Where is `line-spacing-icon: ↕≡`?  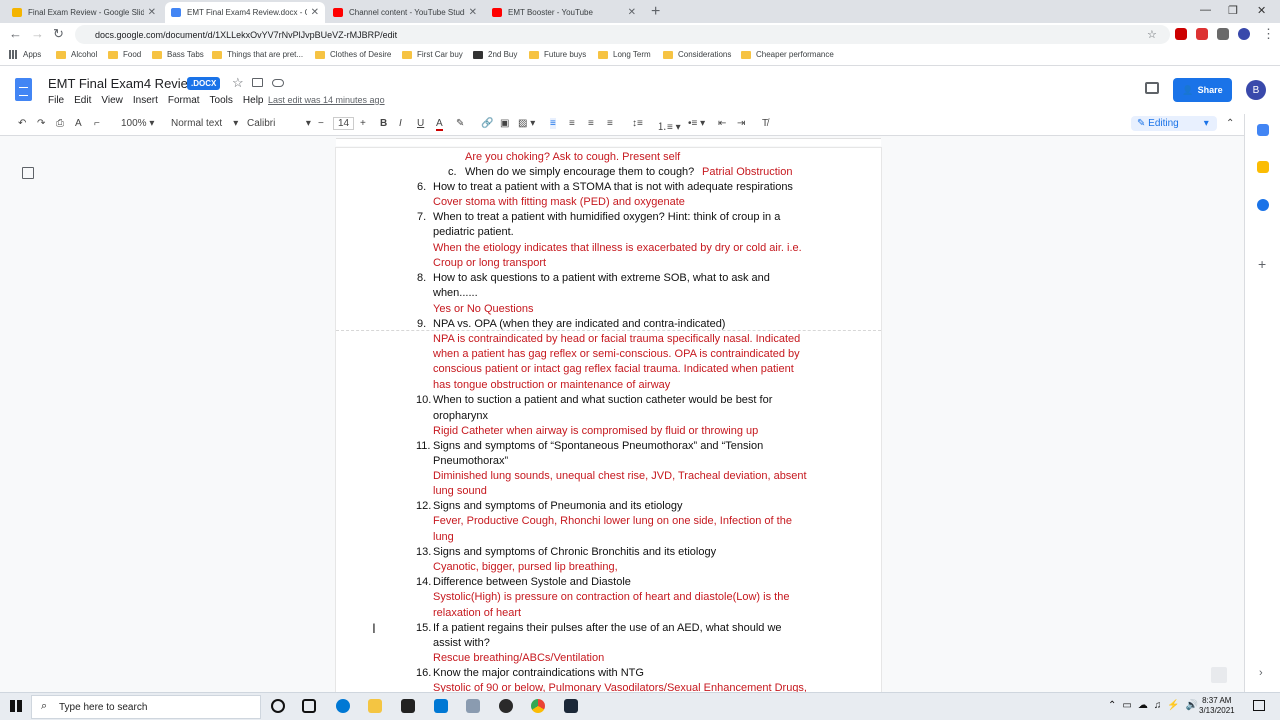 line-spacing-icon: ↕≡ is located at coordinates (637, 123).